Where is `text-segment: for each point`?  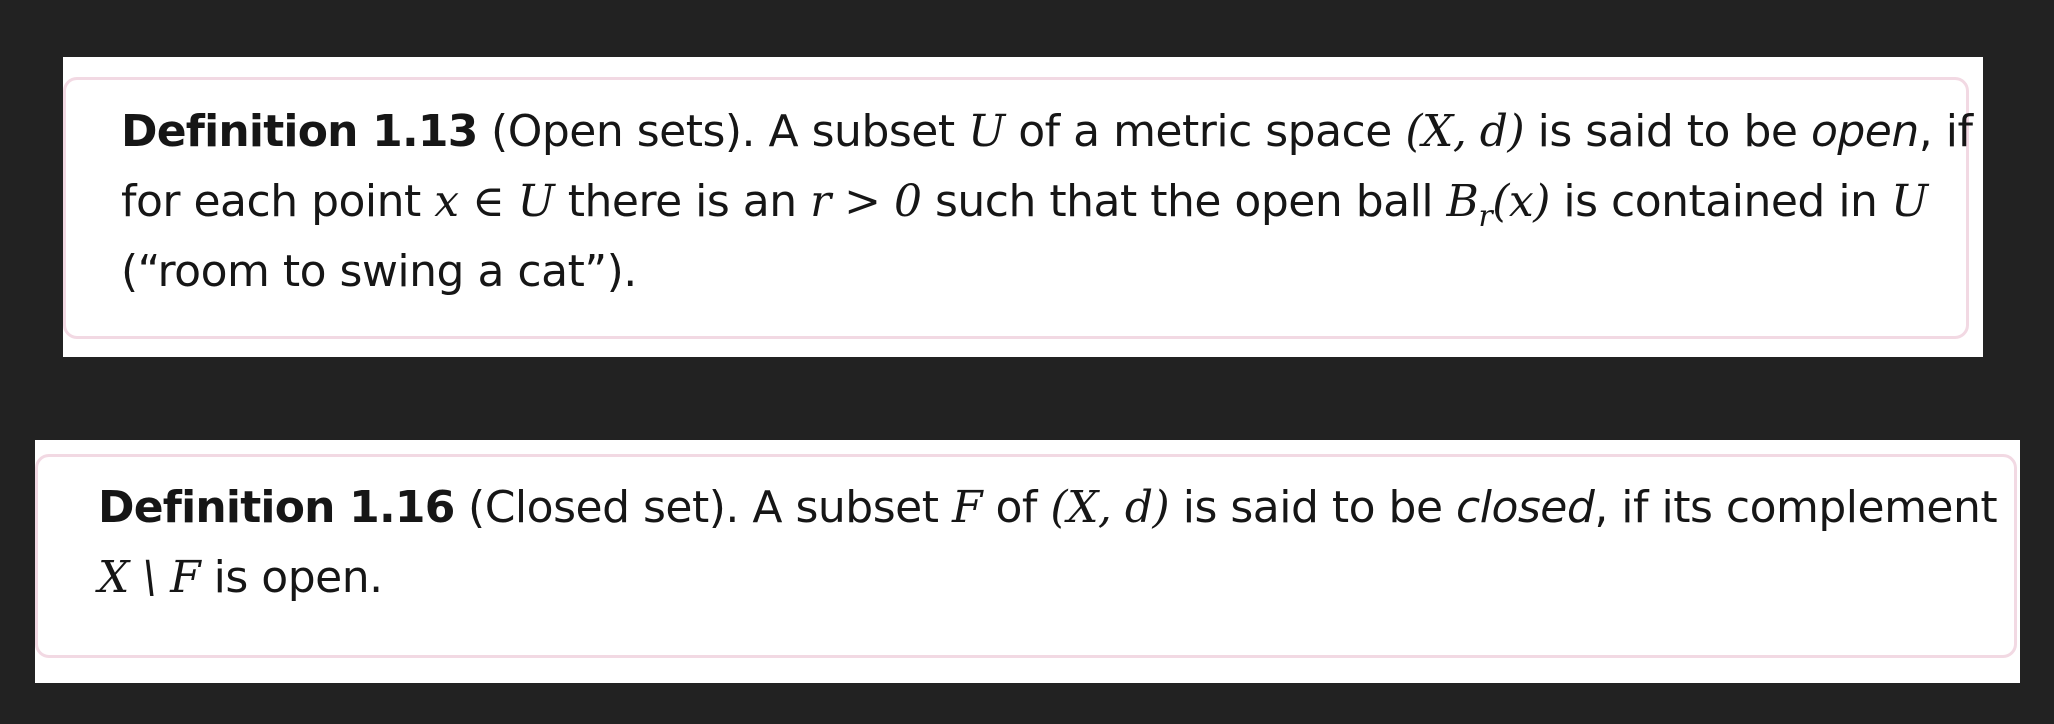
text-segment: for each point is located at coordinates (271, 201).